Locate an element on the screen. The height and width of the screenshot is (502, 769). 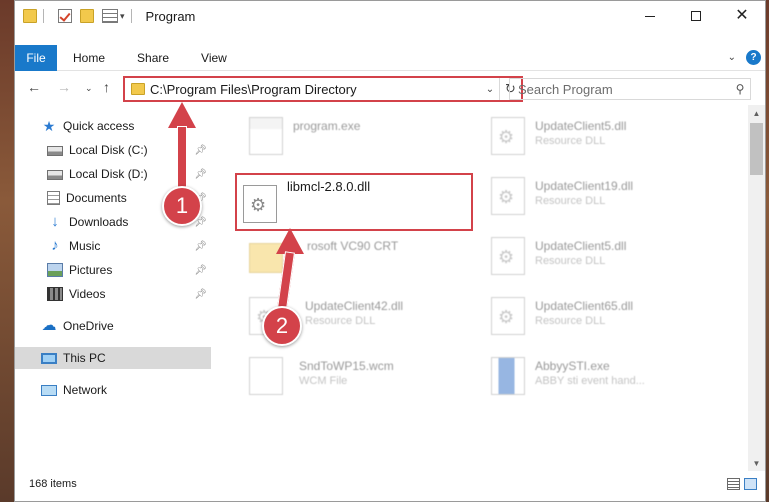
address-bar: C:\Program Files\Program Directory ⌄ ↻ is located at coordinates (323, 89).